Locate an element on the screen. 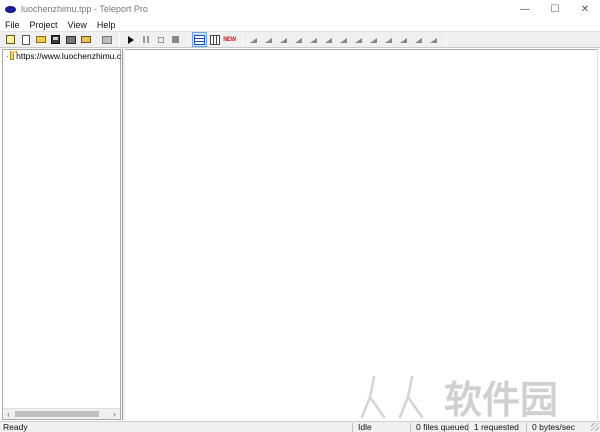 This screenshot has width=600, height=432. status-requested: 1 requested is located at coordinates (496, 427).